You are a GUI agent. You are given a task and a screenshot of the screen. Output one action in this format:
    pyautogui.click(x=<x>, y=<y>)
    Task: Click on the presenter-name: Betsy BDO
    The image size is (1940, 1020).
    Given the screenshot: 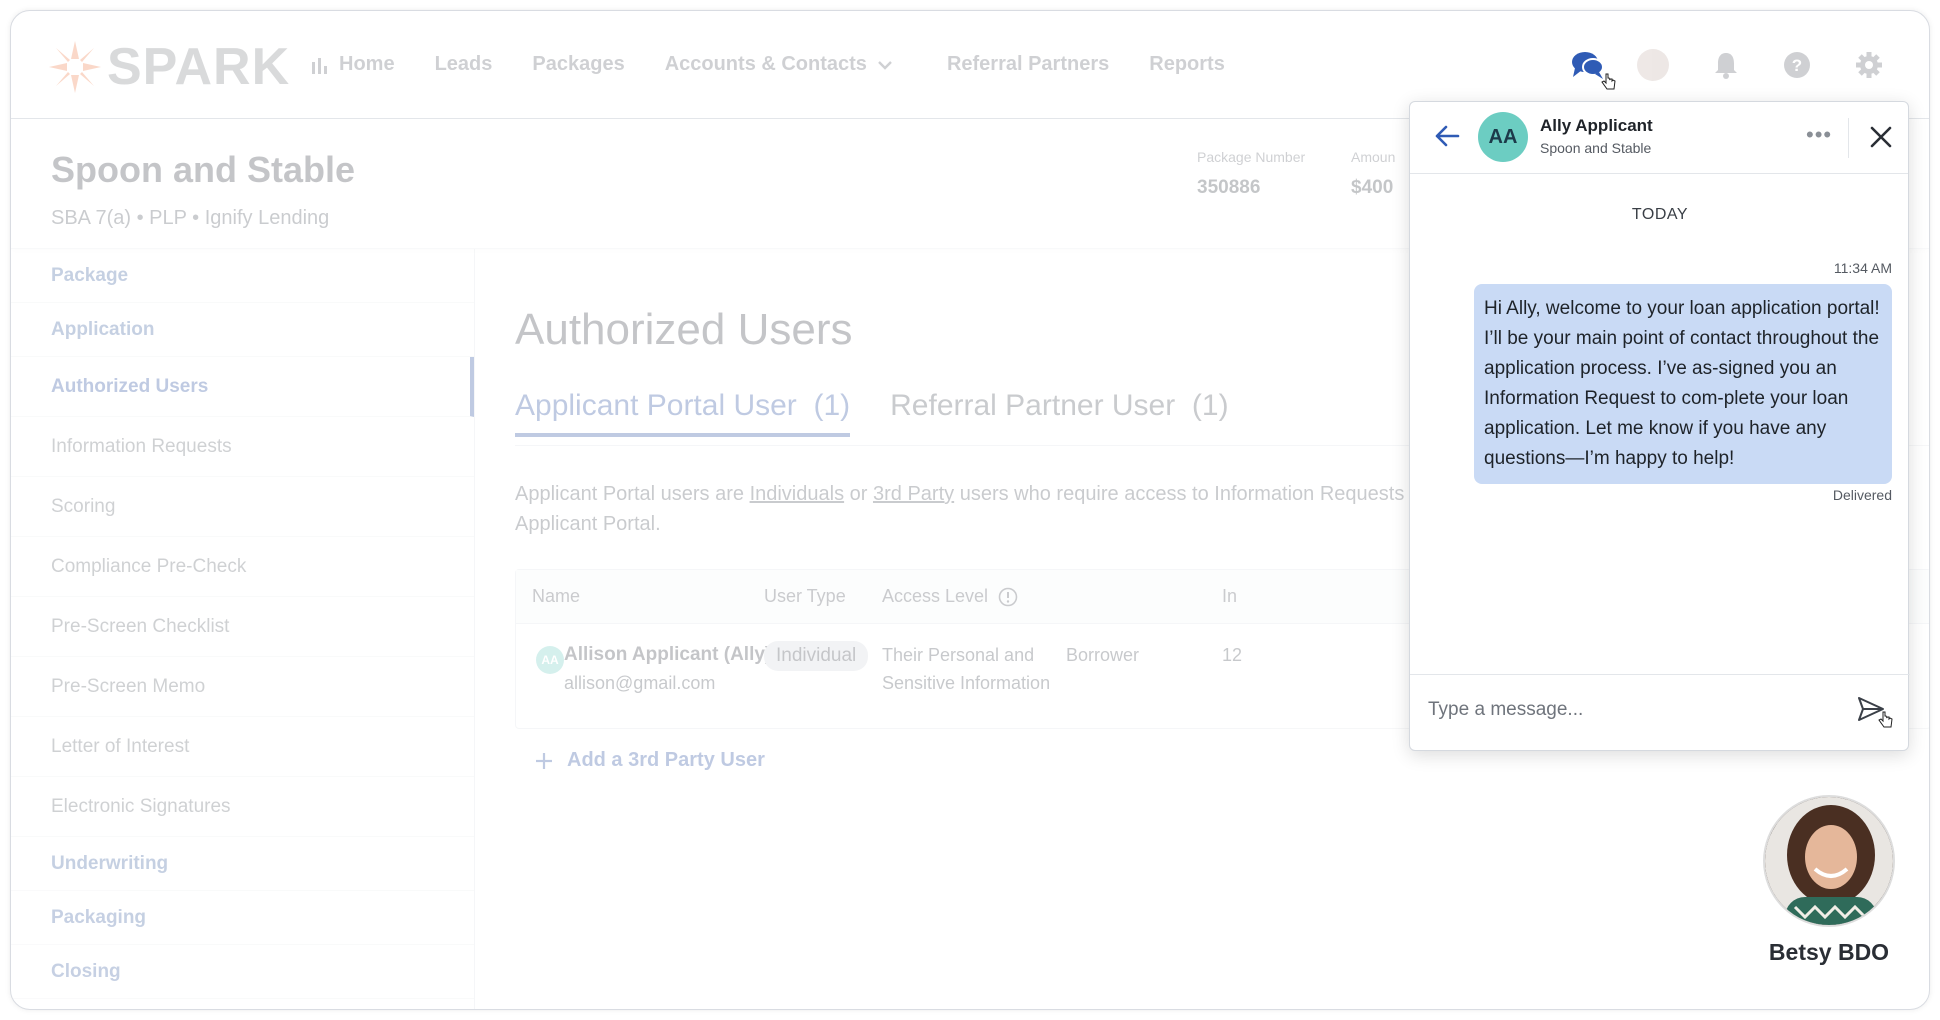 What is the action you would take?
    pyautogui.click(x=1829, y=952)
    